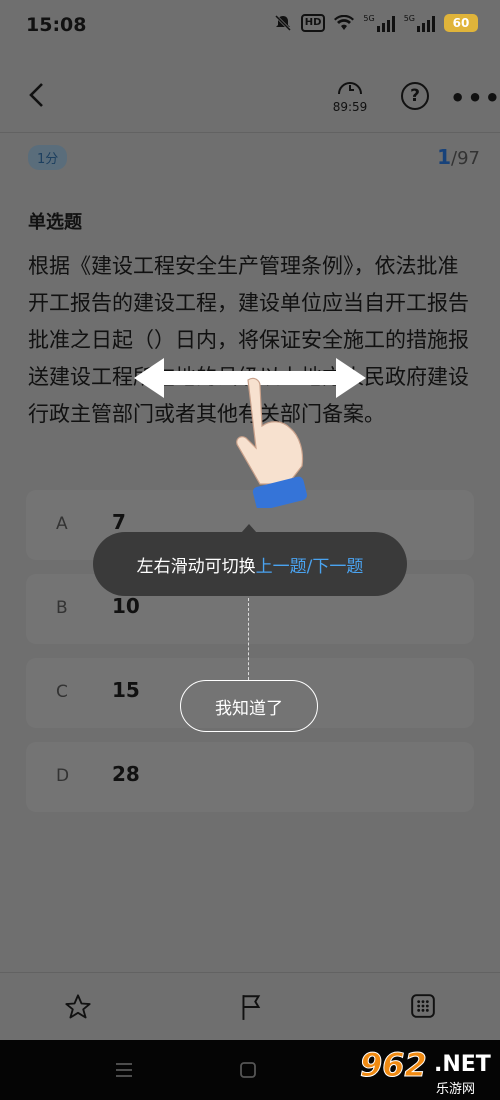 Image resolution: width=500 pixels, height=1100 pixels. Describe the element at coordinates (56, 25) in the screenshot. I see `status-time: 15:08` at that location.